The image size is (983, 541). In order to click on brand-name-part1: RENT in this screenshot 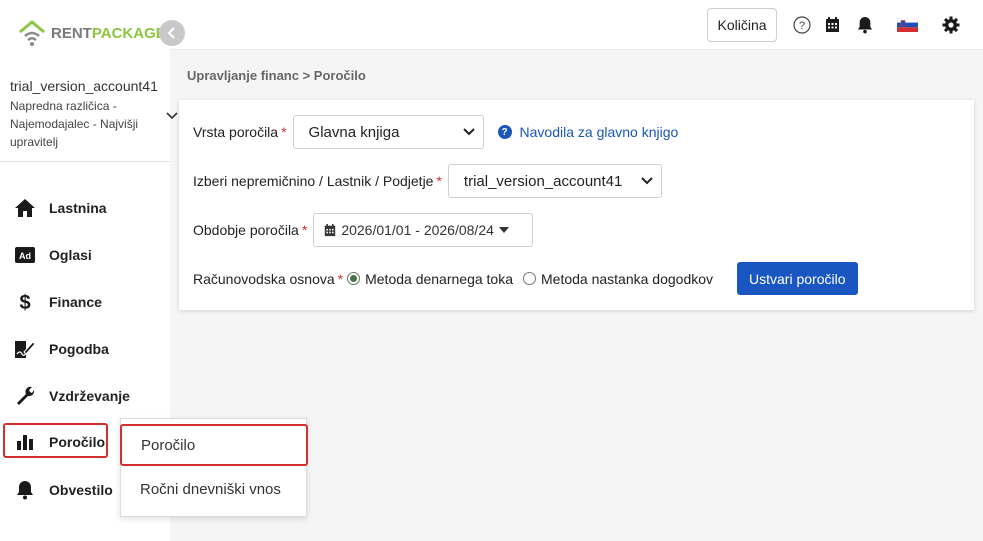, I will do `click(71, 33)`.